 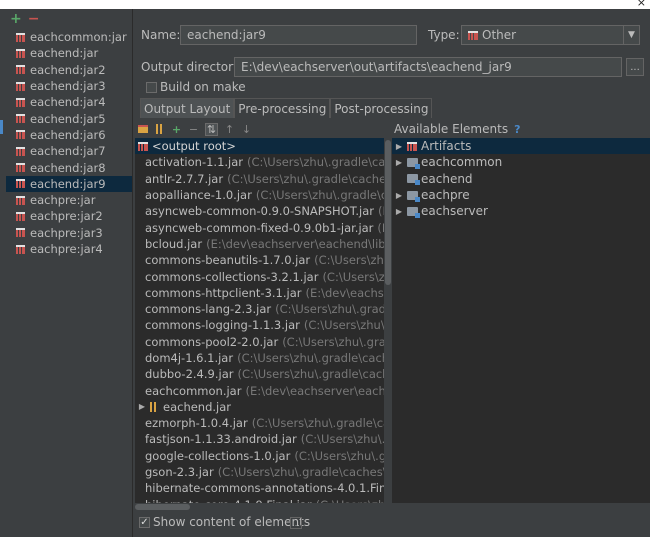 What do you see at coordinates (517, 129) in the screenshot?
I see `help-icon: ?` at bounding box center [517, 129].